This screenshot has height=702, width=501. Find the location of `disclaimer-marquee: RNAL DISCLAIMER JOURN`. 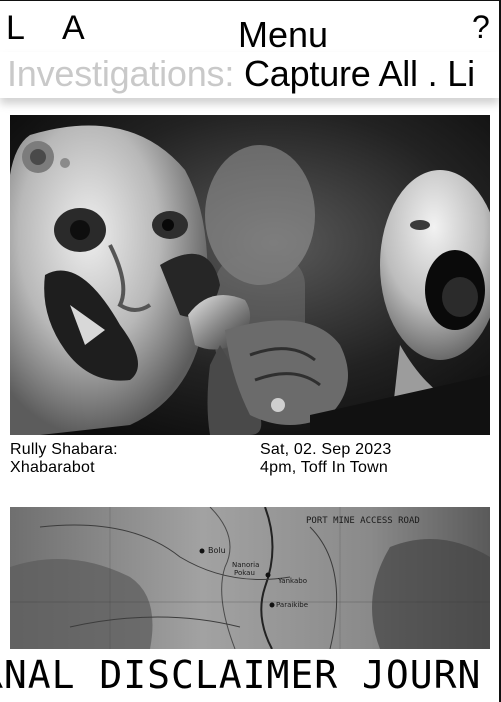

disclaimer-marquee: RNAL DISCLAIMER JOURN is located at coordinates (249, 677).